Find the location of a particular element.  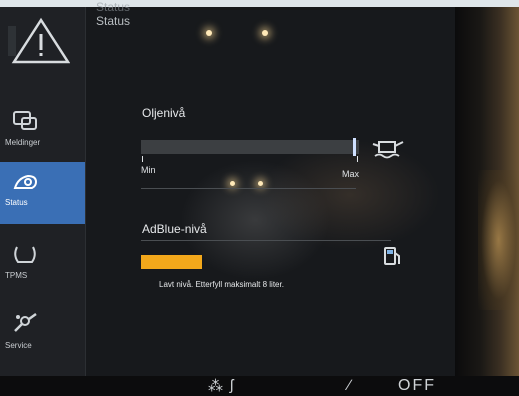

oil-level-title: Oljenivå is located at coordinates (164, 113).